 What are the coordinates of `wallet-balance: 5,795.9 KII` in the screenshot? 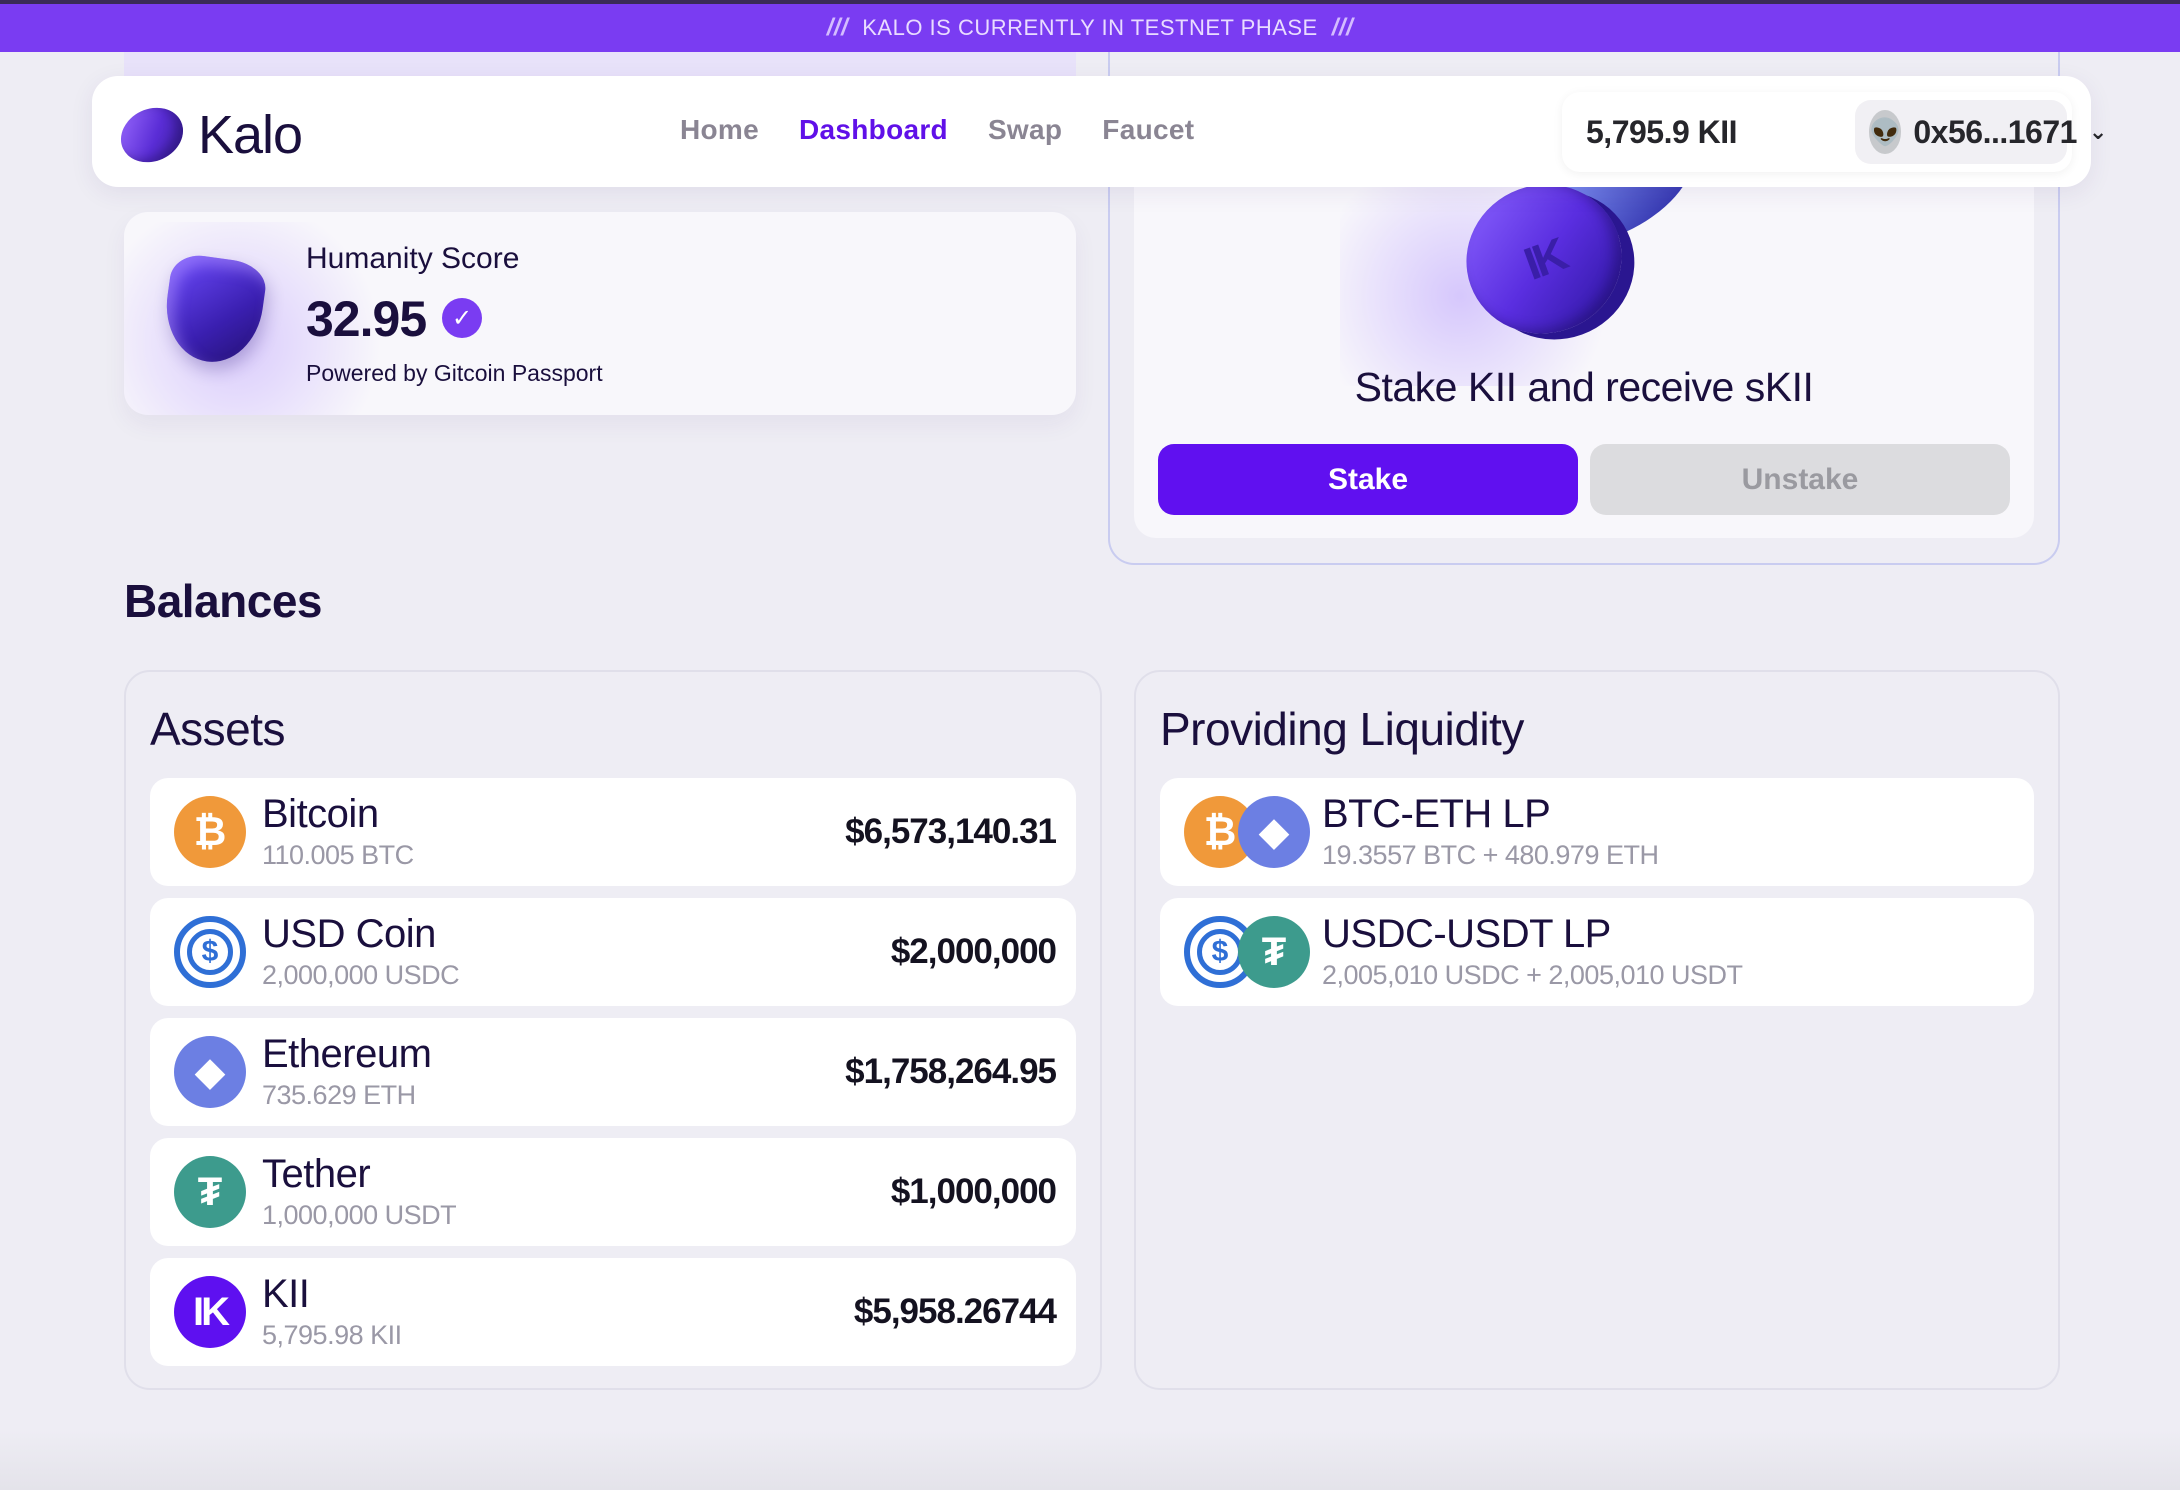 It's located at (1662, 132).